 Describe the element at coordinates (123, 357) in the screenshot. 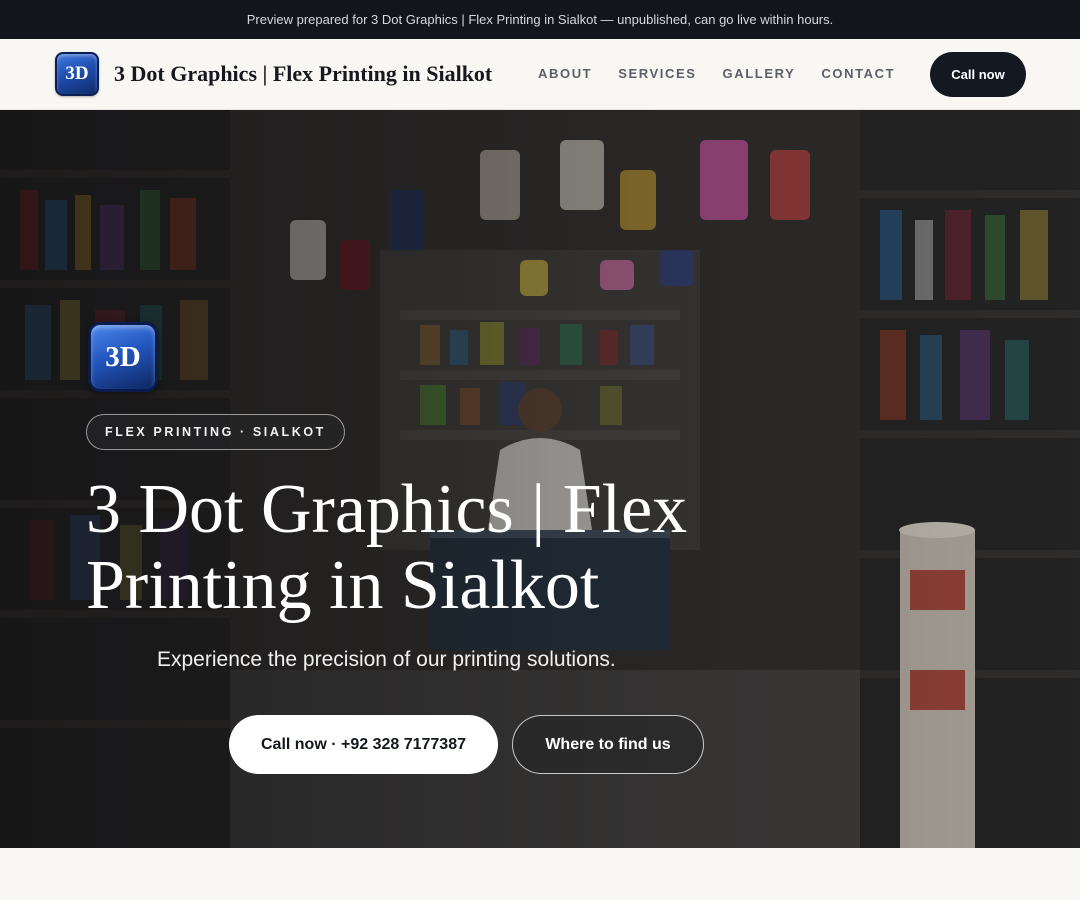

I see `hero-logo-icon: 3D` at that location.